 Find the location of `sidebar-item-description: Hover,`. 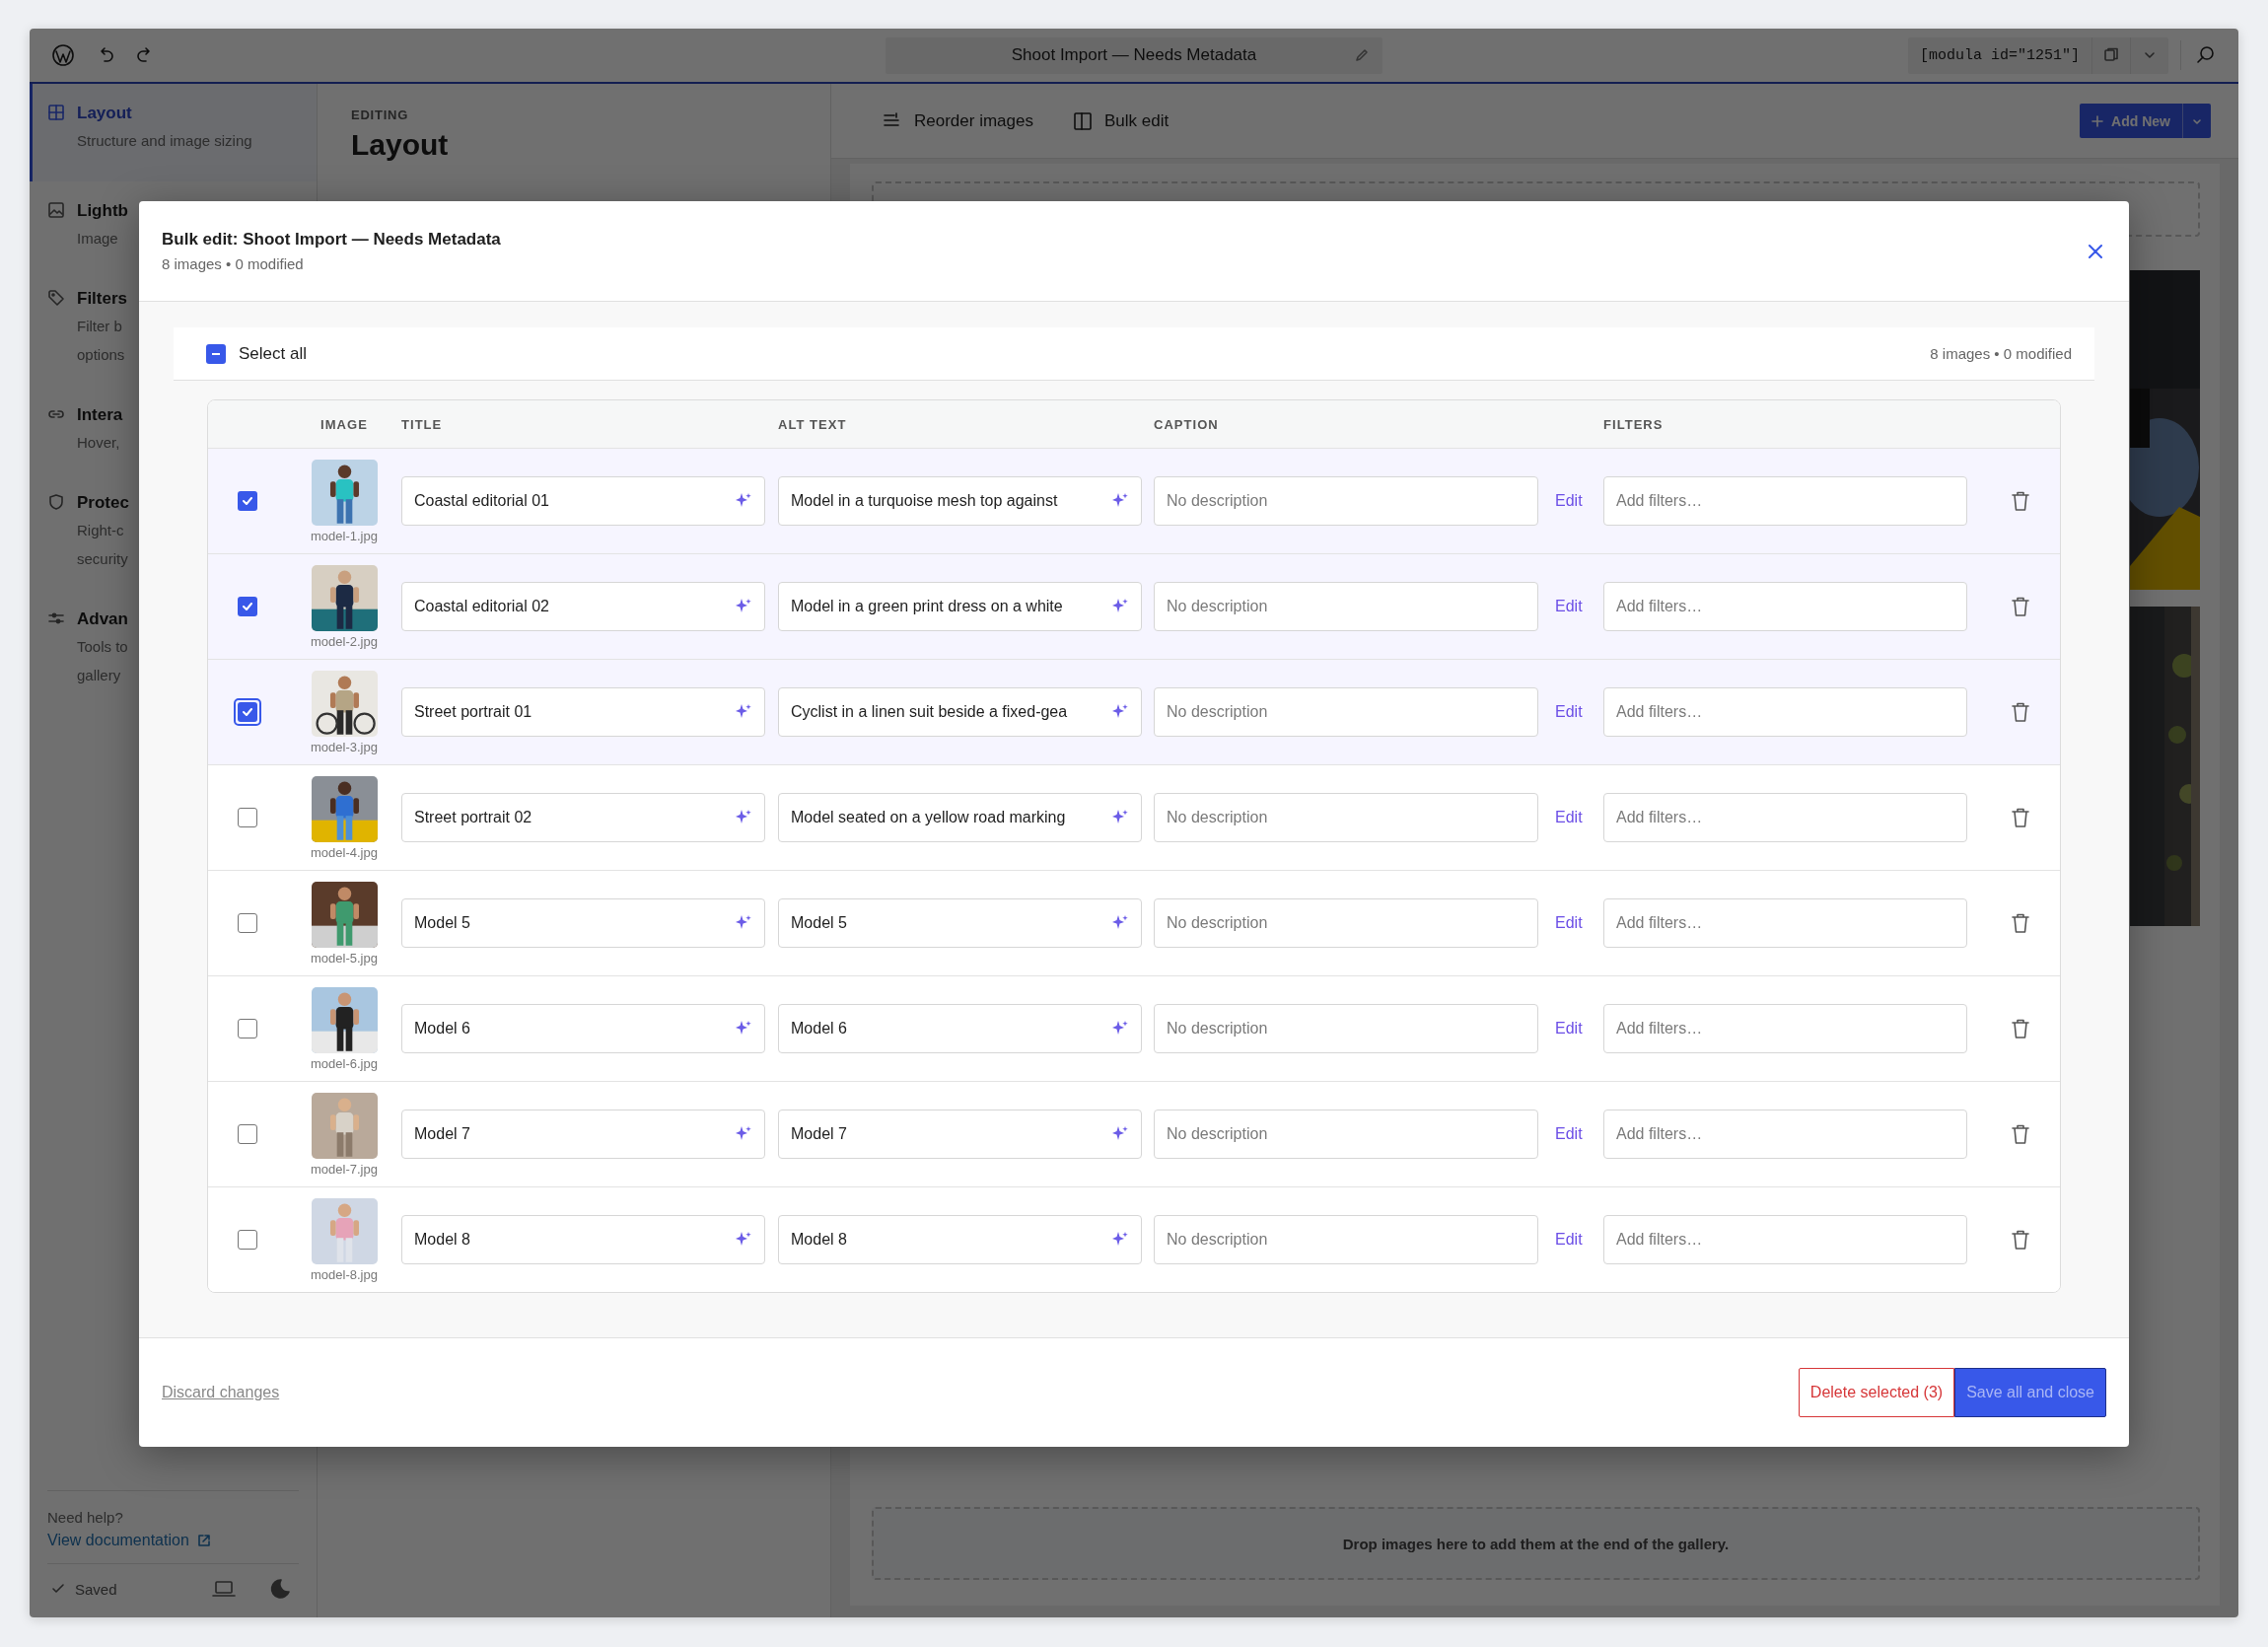

sidebar-item-description: Hover, is located at coordinates (99, 443).